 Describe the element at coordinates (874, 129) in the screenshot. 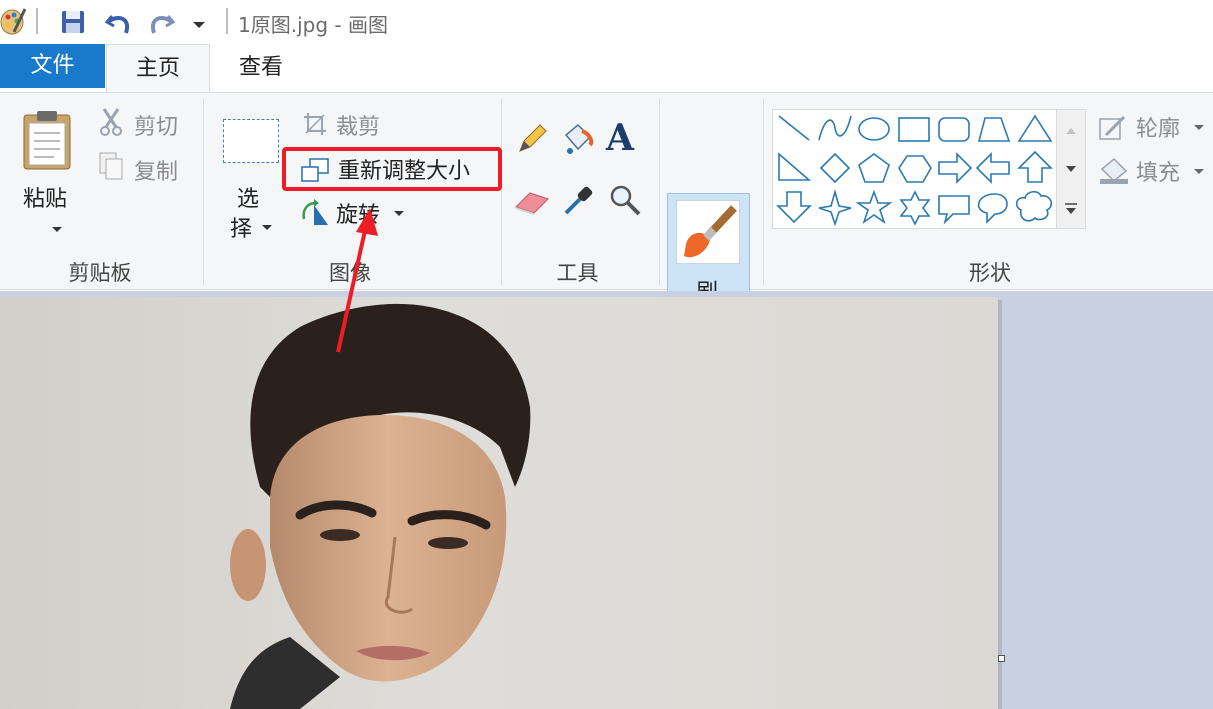

I see `oval-shape-icon` at that location.